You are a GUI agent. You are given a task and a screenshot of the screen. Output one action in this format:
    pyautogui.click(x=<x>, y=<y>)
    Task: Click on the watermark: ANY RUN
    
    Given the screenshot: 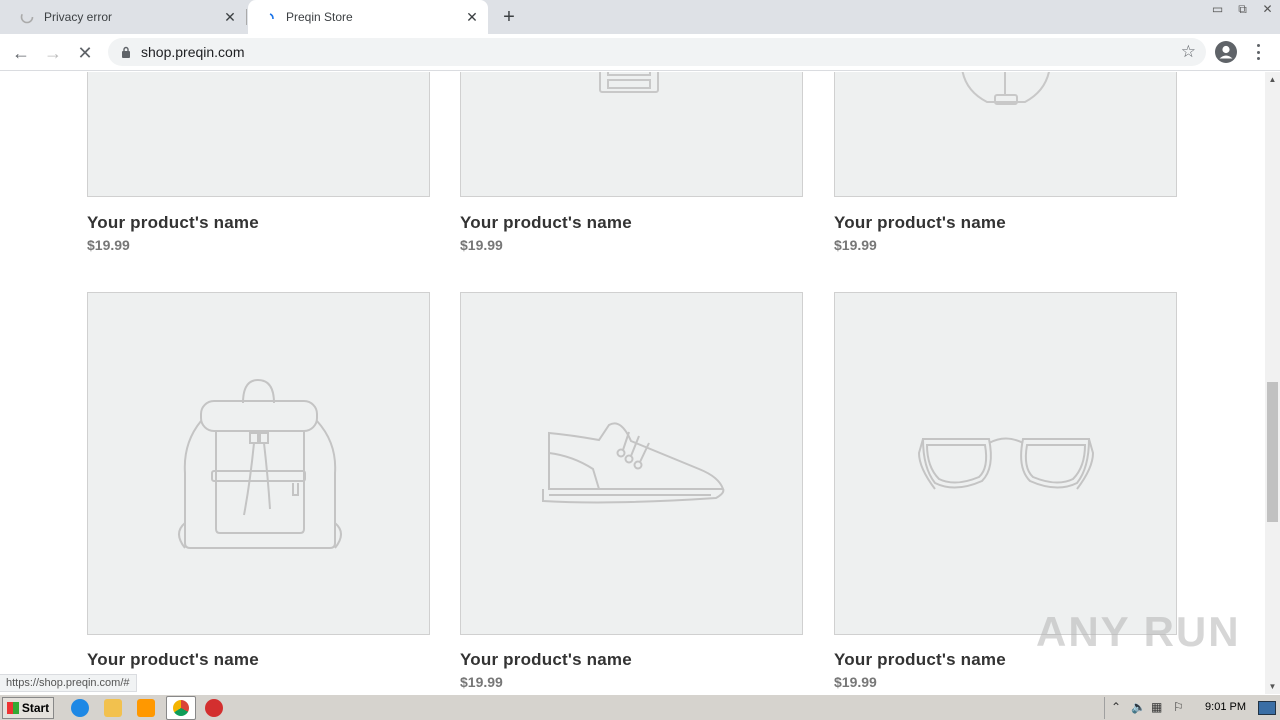 What is the action you would take?
    pyautogui.click(x=1138, y=631)
    